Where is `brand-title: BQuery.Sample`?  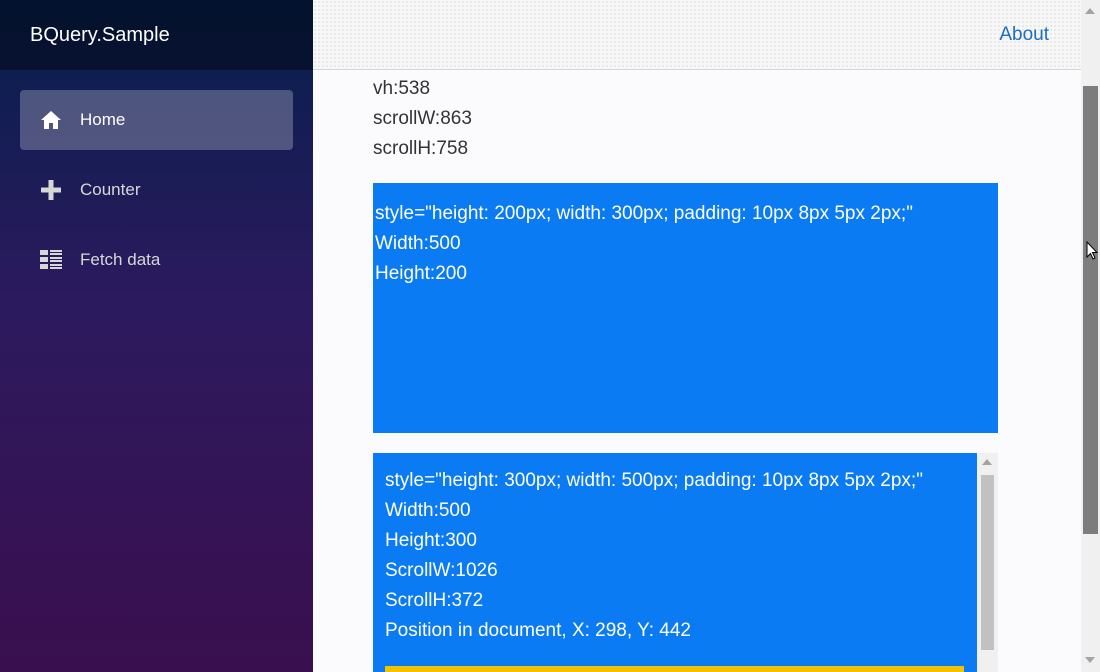 brand-title: BQuery.Sample is located at coordinates (100, 35).